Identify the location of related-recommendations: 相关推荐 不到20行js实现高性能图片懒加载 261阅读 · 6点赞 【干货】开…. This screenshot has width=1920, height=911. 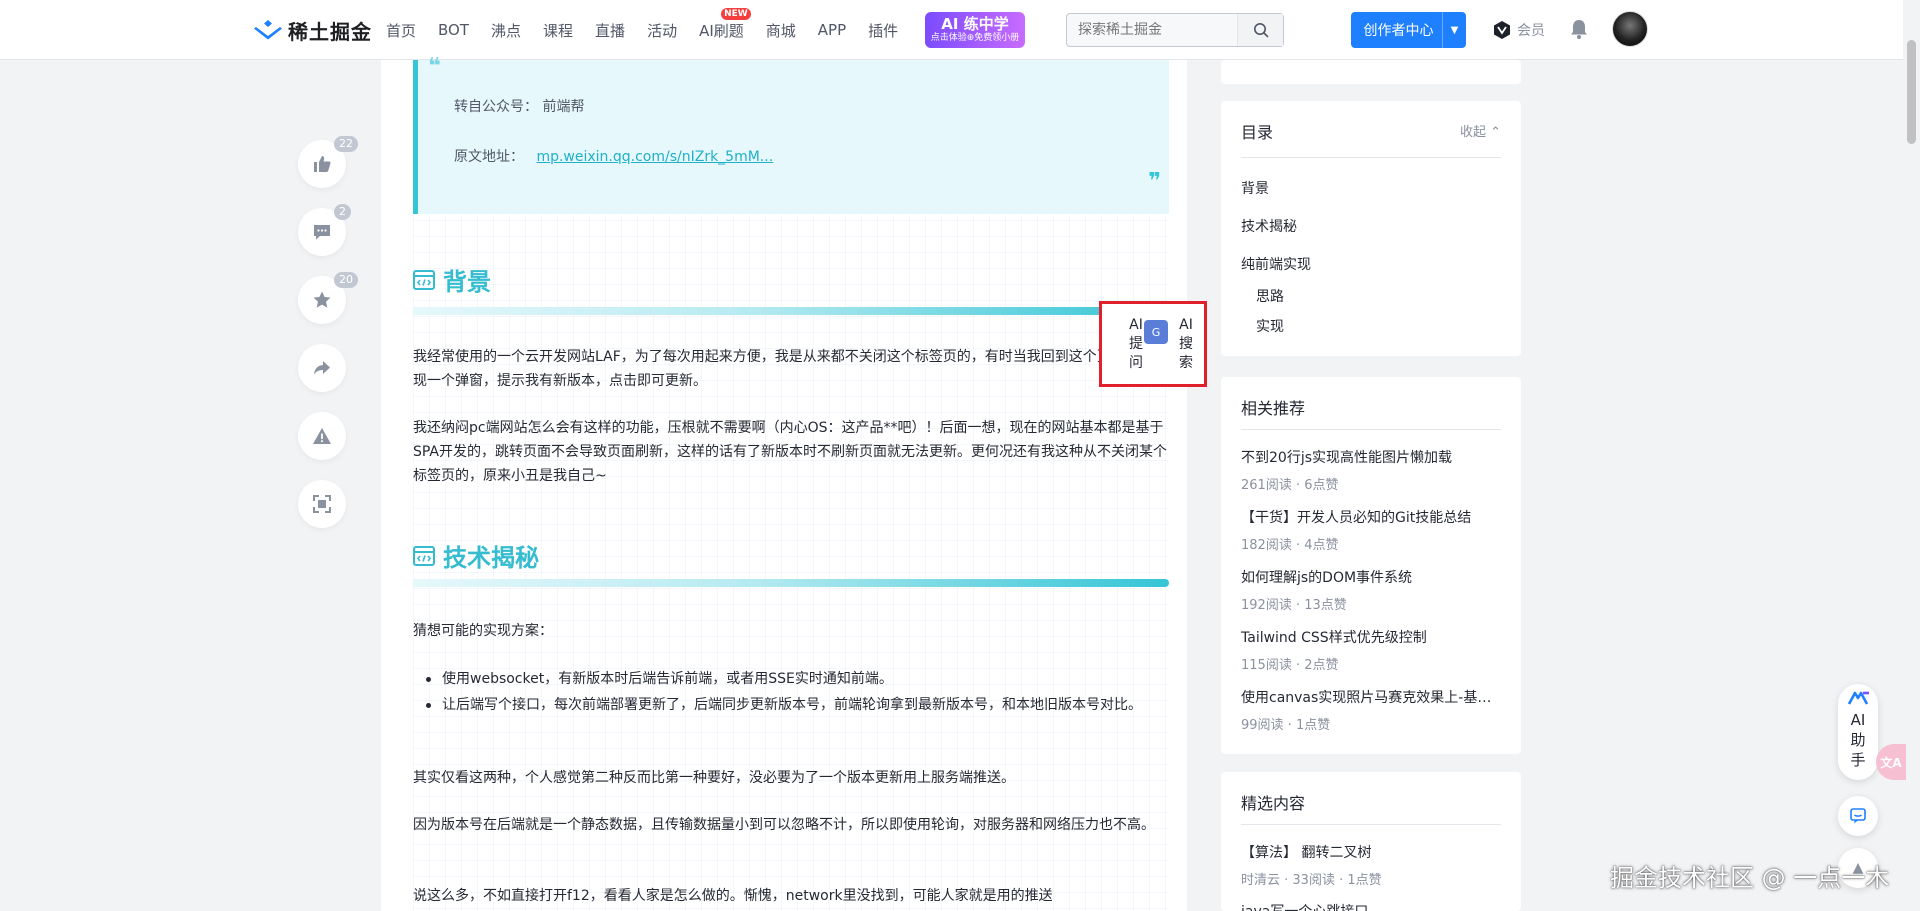
(1371, 565).